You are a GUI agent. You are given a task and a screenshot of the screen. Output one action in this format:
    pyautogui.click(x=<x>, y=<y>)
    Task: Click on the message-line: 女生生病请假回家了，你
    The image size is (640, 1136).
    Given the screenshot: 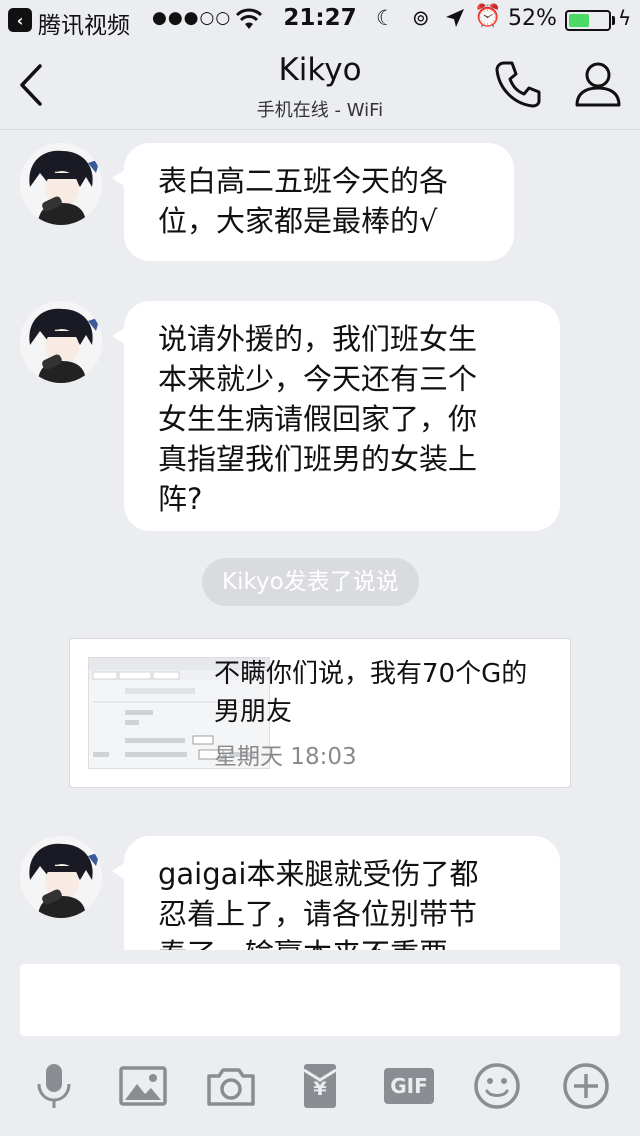 What is the action you would take?
    pyautogui.click(x=318, y=419)
    